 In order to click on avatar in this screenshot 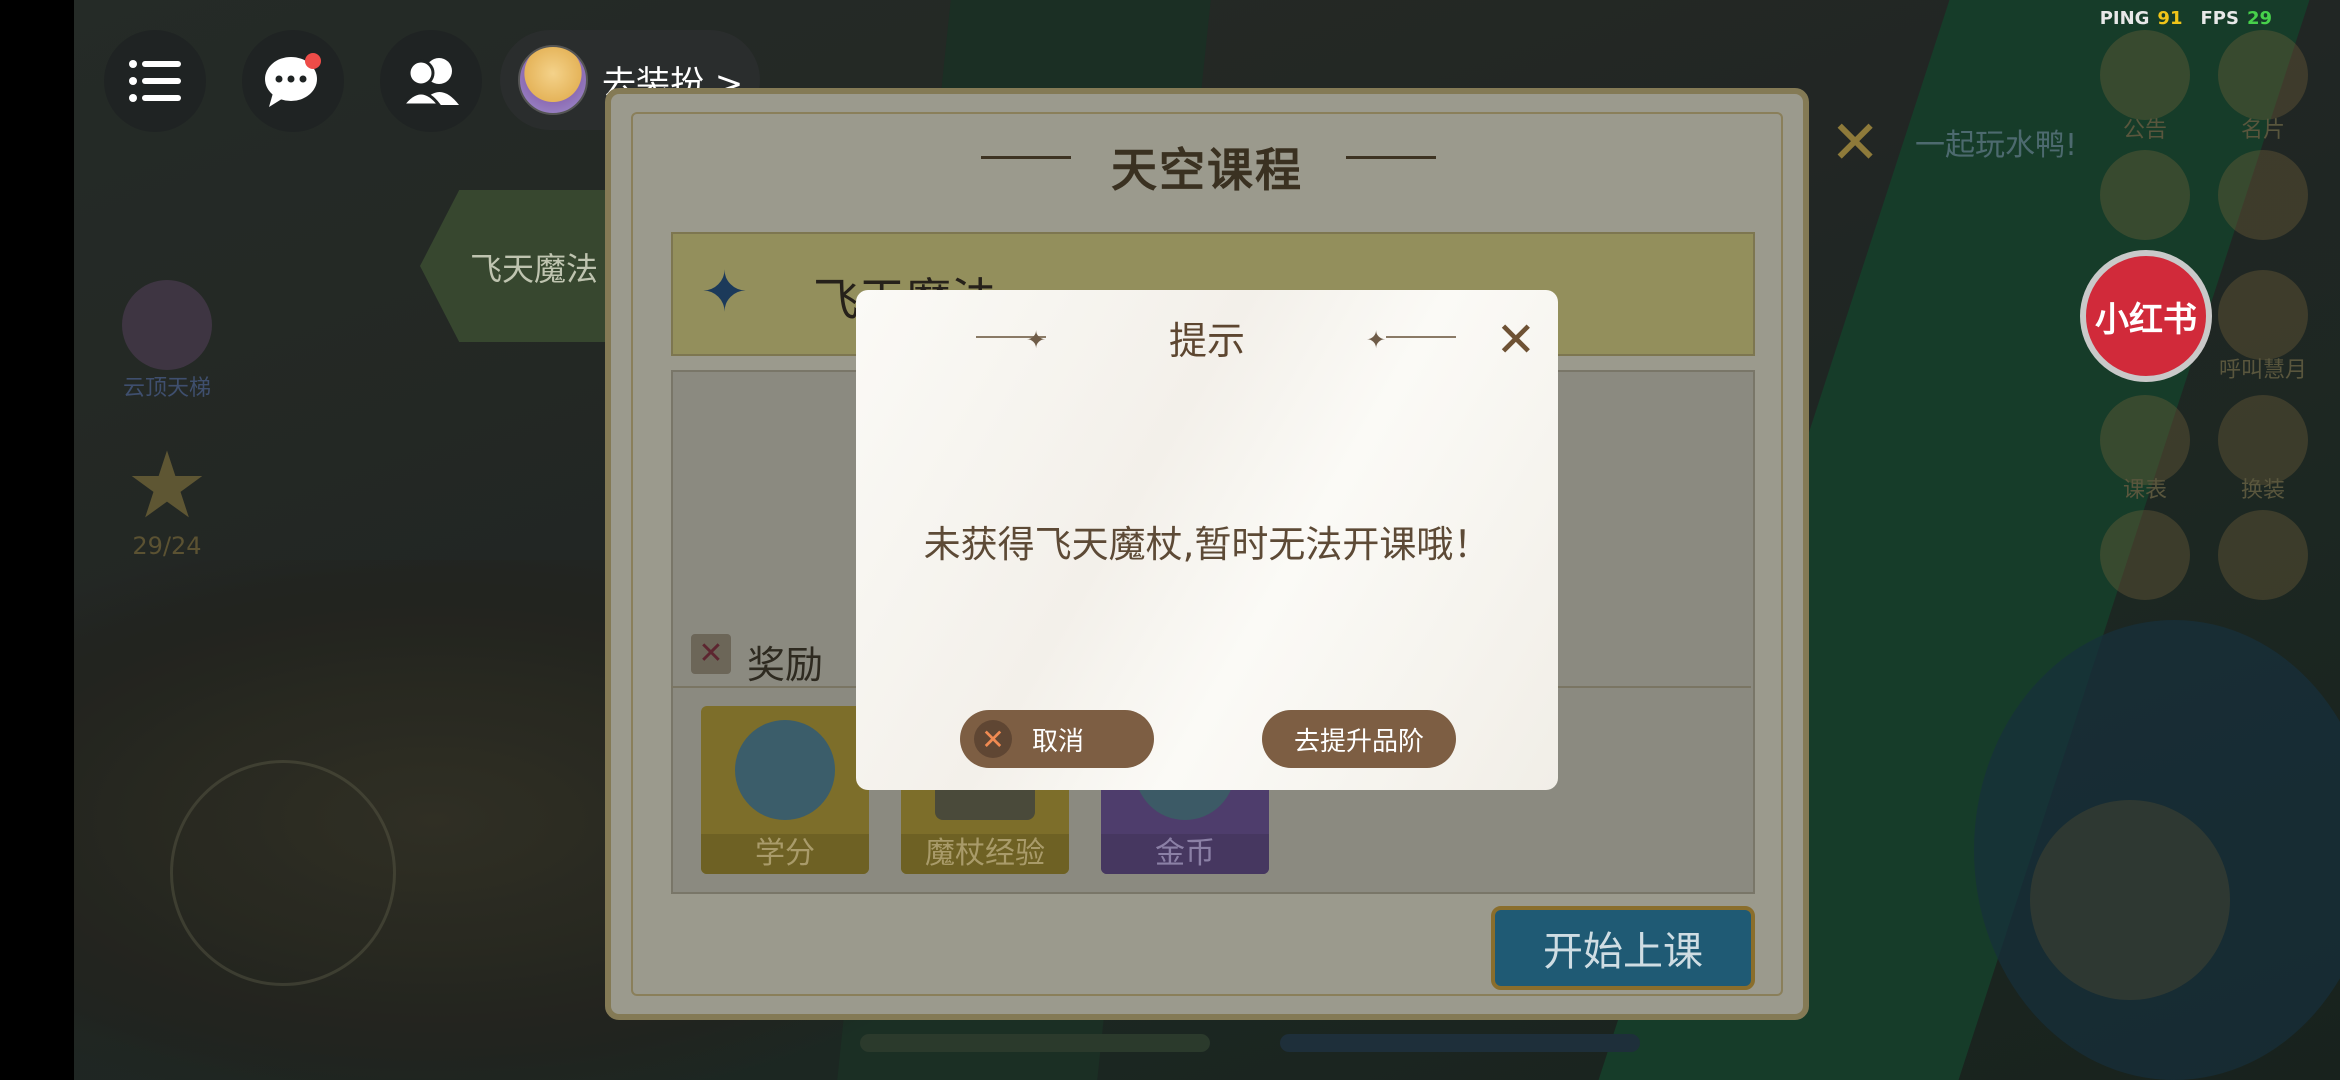, I will do `click(553, 80)`.